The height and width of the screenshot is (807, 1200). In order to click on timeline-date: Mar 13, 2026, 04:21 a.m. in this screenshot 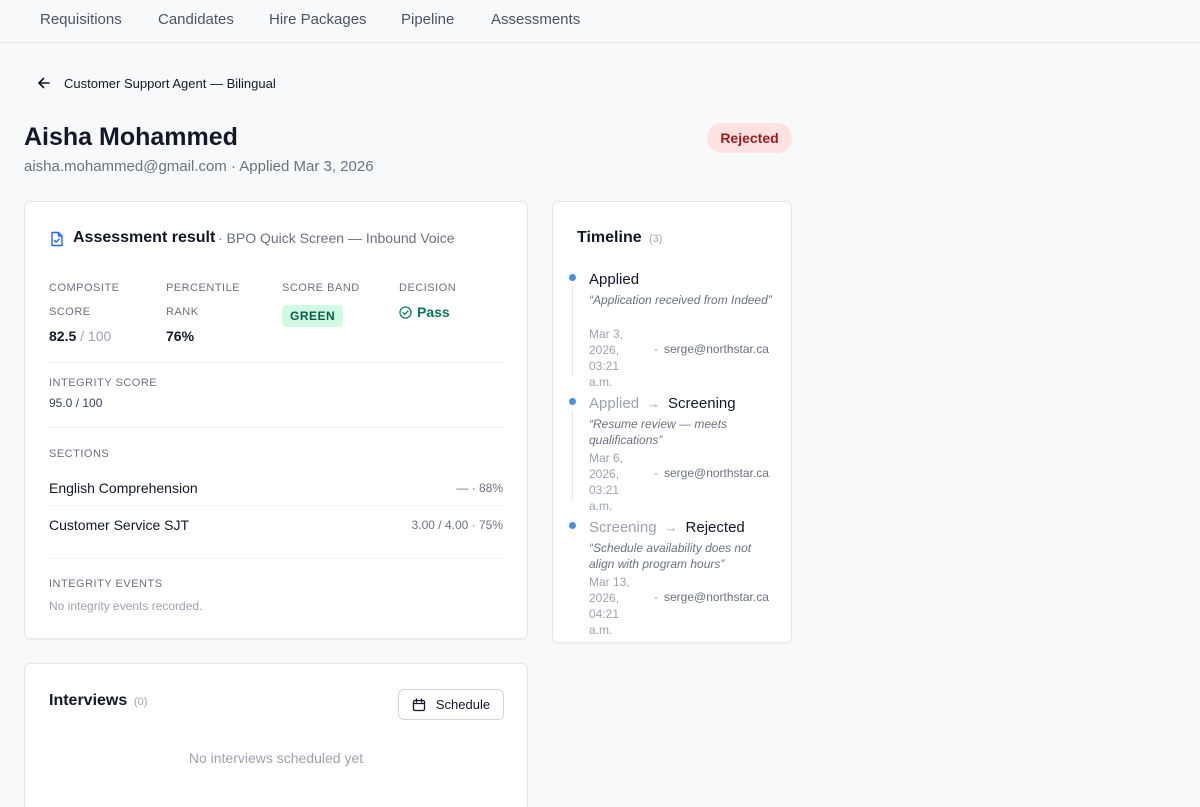, I will do `click(609, 606)`.